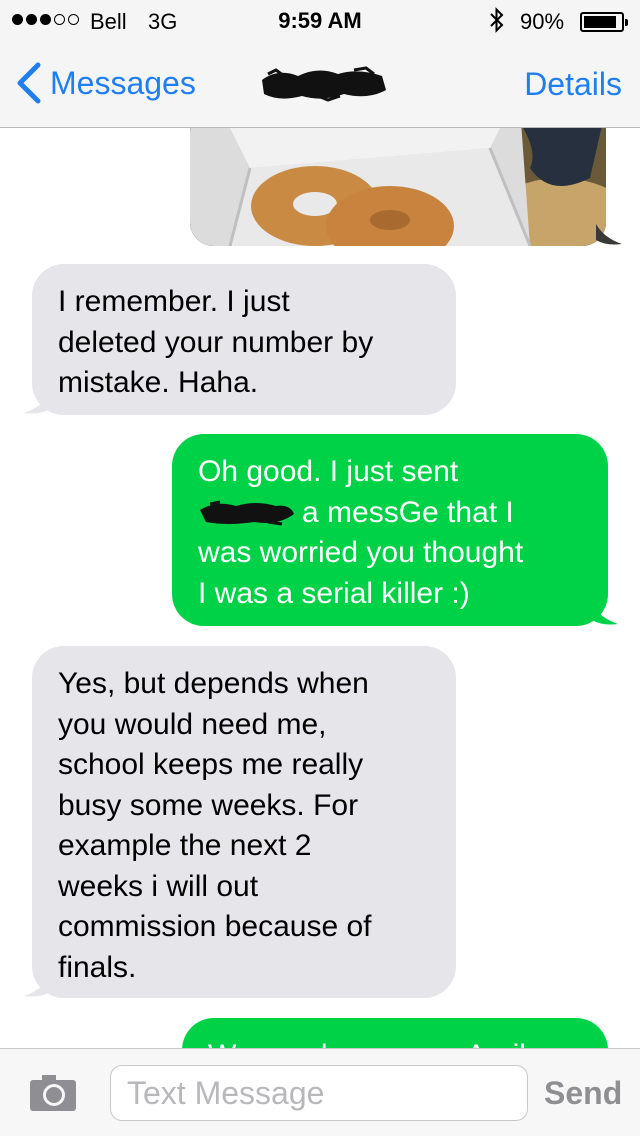  What do you see at coordinates (174, 301) in the screenshot?
I see `message-text: I remember. I just` at bounding box center [174, 301].